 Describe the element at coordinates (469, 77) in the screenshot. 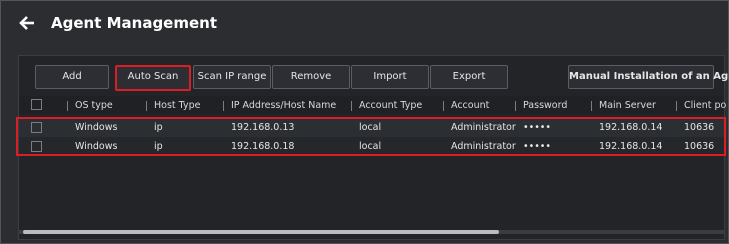

I see `export-button: Export` at that location.